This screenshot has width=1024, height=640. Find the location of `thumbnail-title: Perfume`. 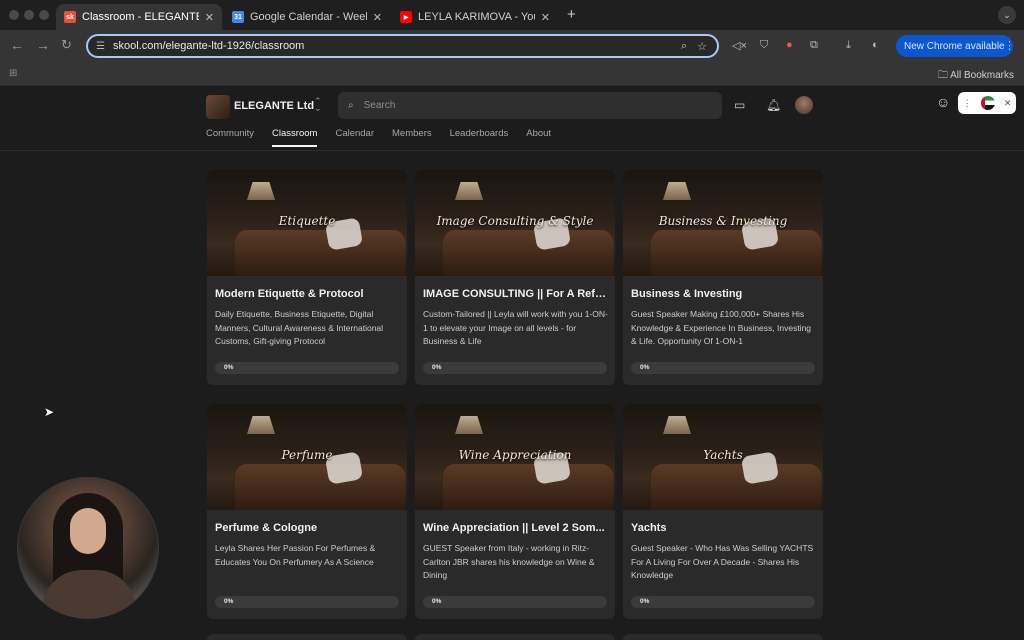

thumbnail-title: Perfume is located at coordinates (307, 455).